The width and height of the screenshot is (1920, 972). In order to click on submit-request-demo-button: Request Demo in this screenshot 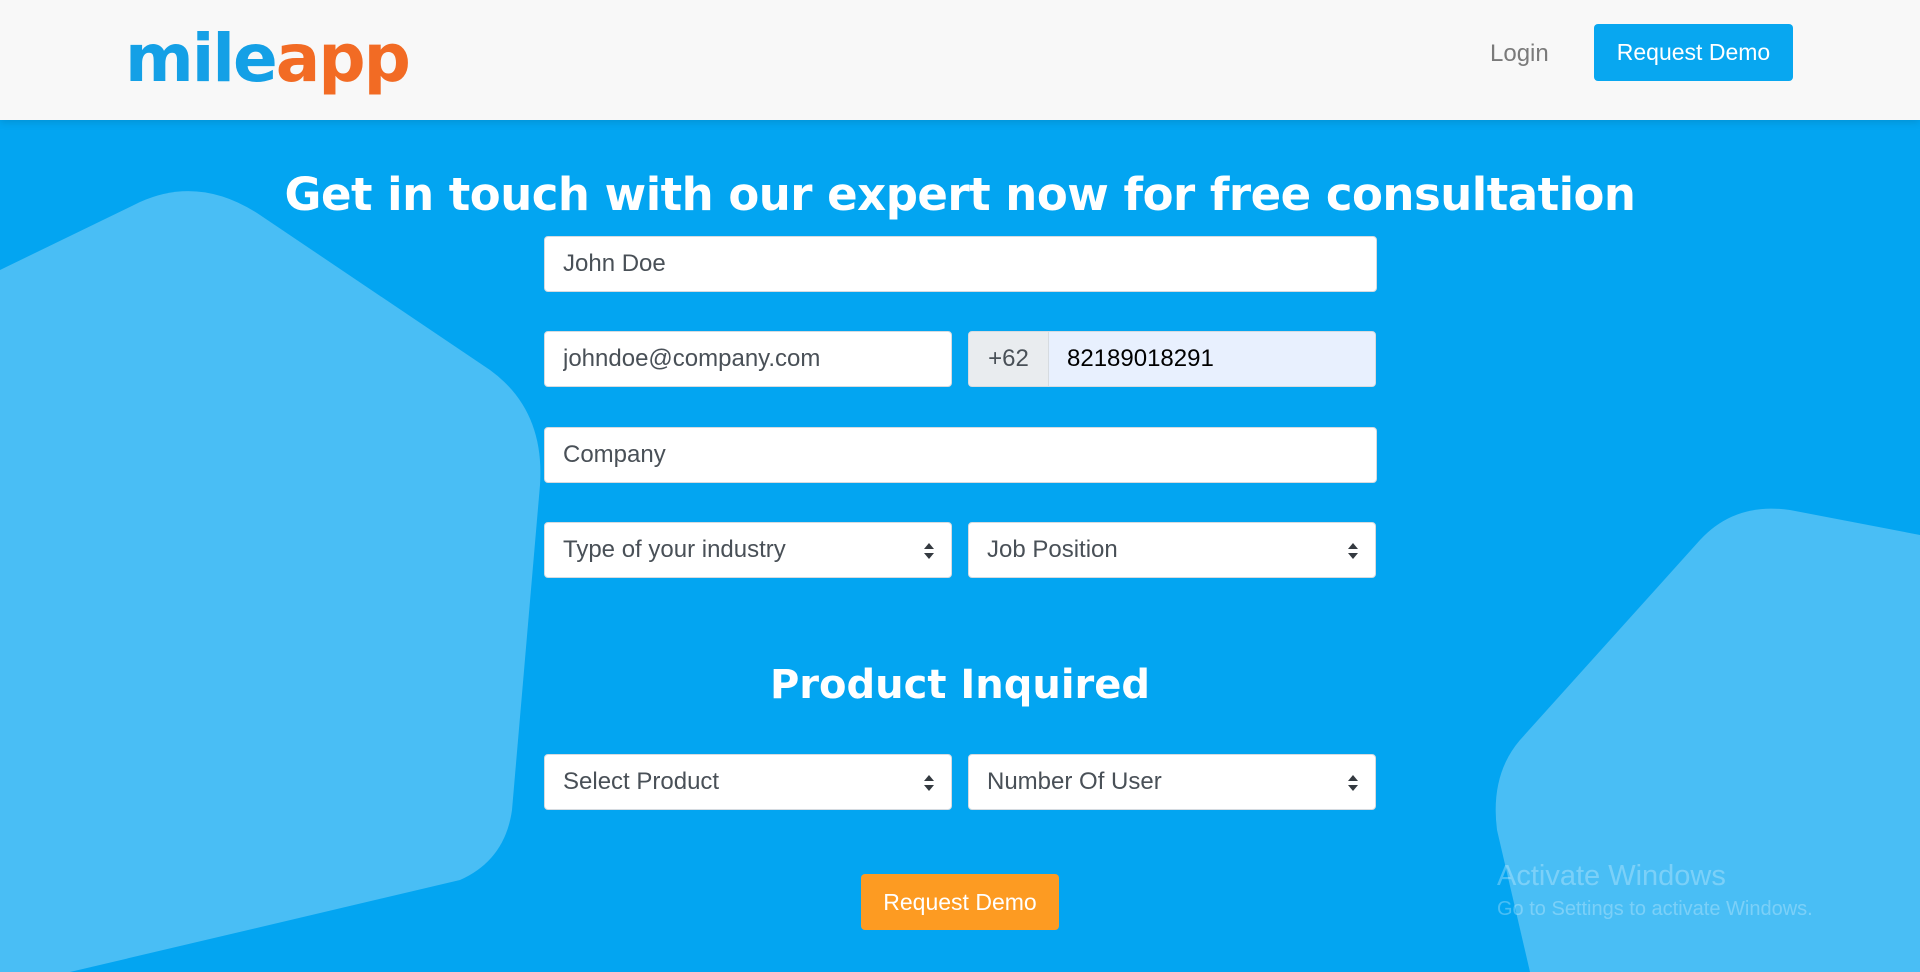, I will do `click(960, 902)`.